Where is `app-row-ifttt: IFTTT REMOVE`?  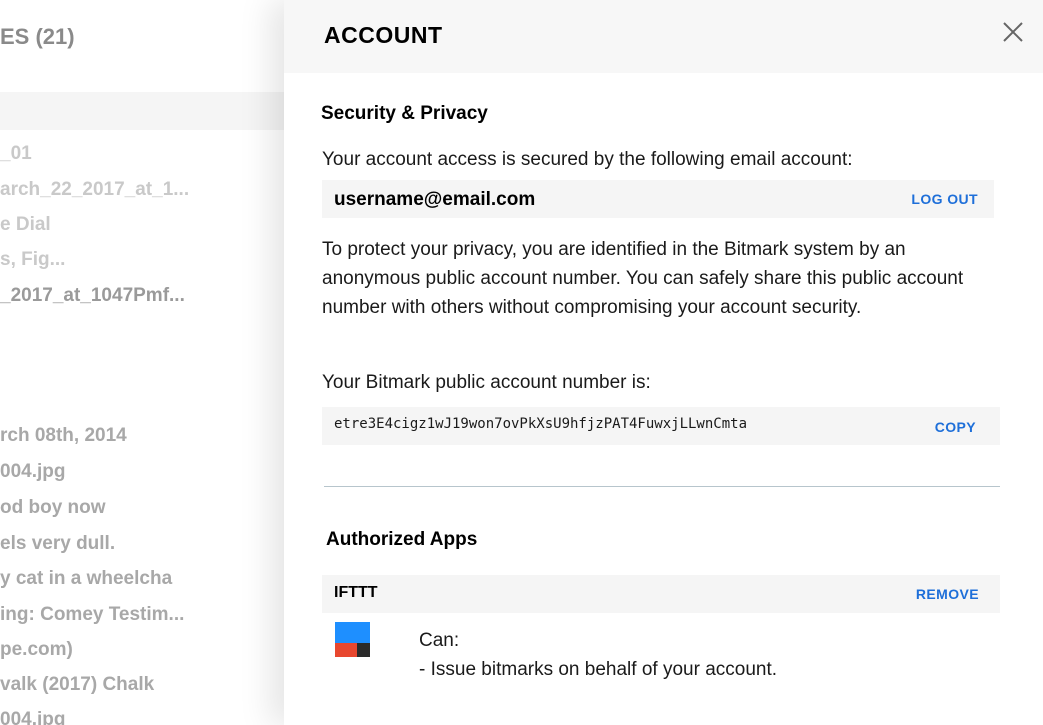 app-row-ifttt: IFTTT REMOVE is located at coordinates (661, 594).